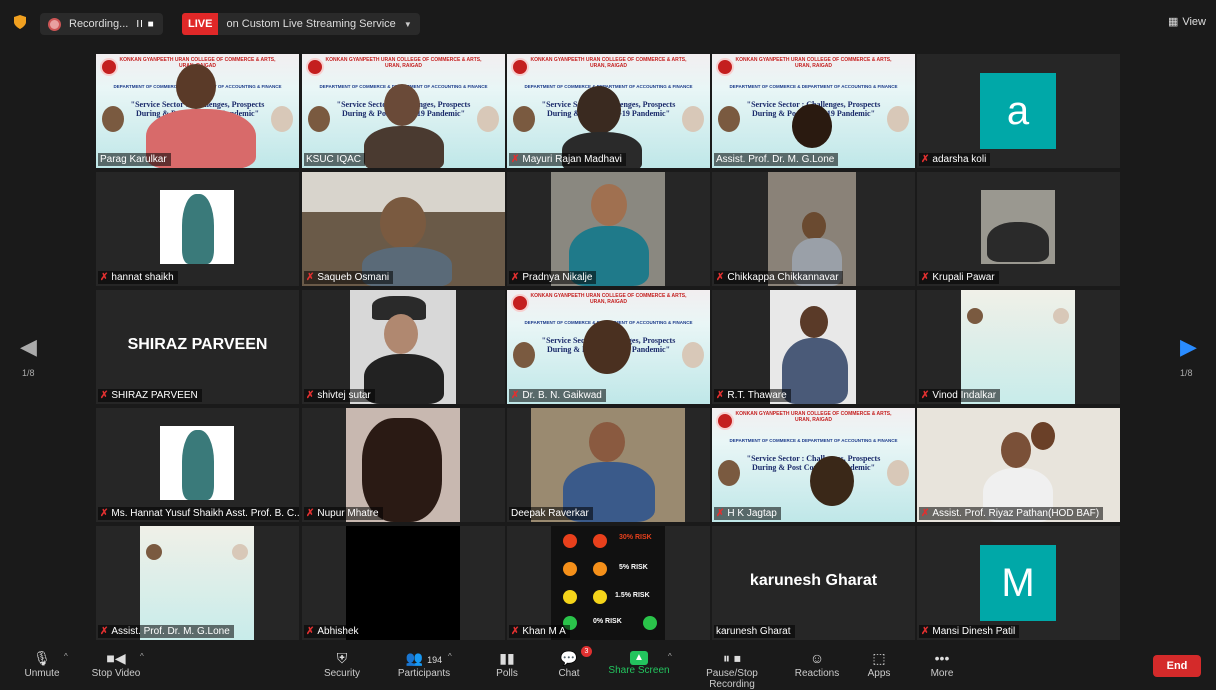  Describe the element at coordinates (507, 658) in the screenshot. I see `polls-icon: ▮▮` at that location.